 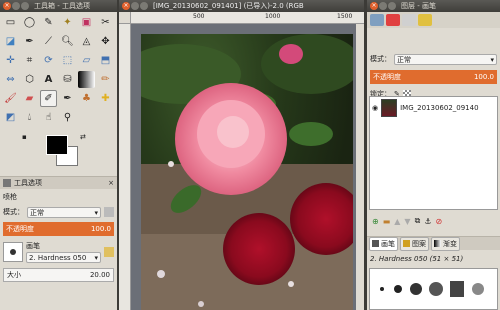 I want to click on undo-tab-icon, so click(x=425, y=20).